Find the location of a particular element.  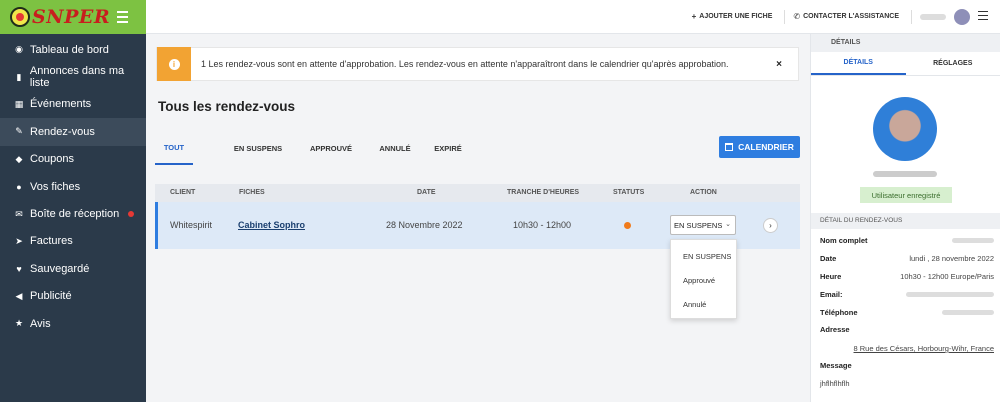

envelope-icon: ✉ is located at coordinates (19, 213).